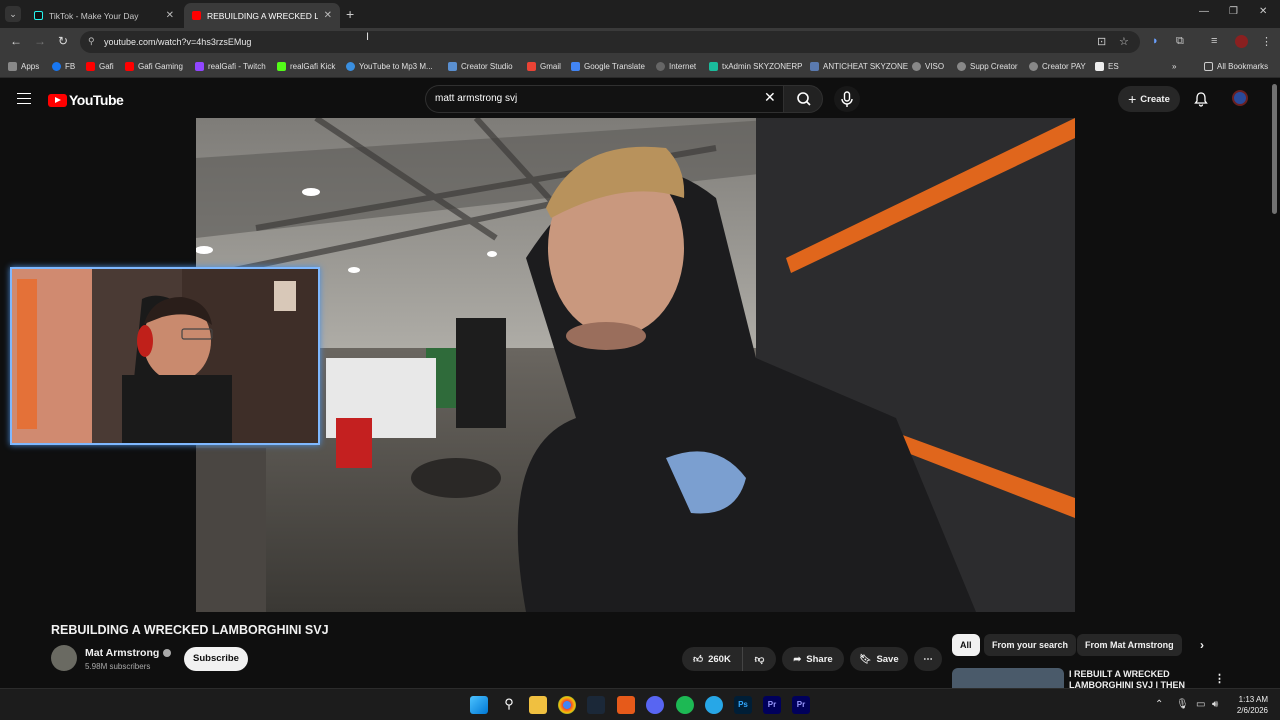 The height and width of the screenshot is (720, 1280). Describe the element at coordinates (1057, 66) in the screenshot. I see `bookmark-item: Creator PAY` at that location.